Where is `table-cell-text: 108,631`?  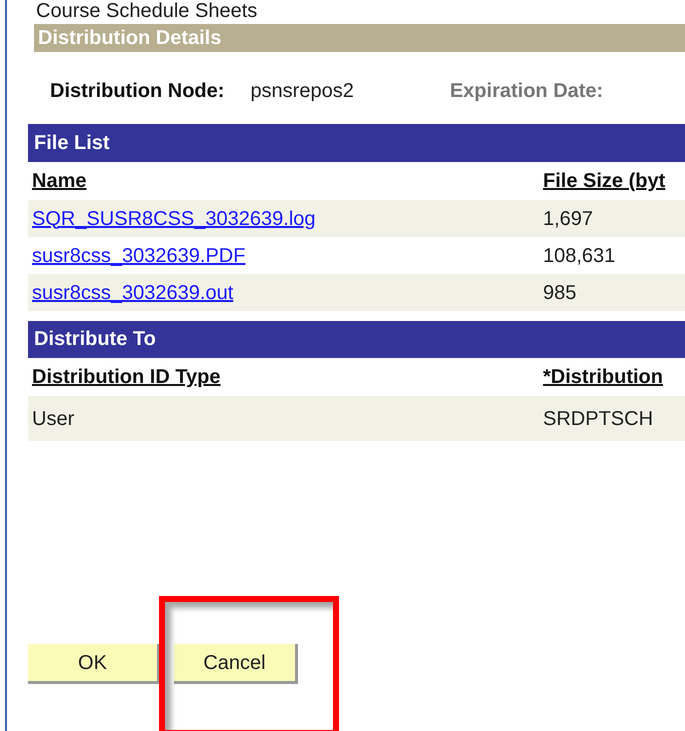 table-cell-text: 108,631 is located at coordinates (579, 256).